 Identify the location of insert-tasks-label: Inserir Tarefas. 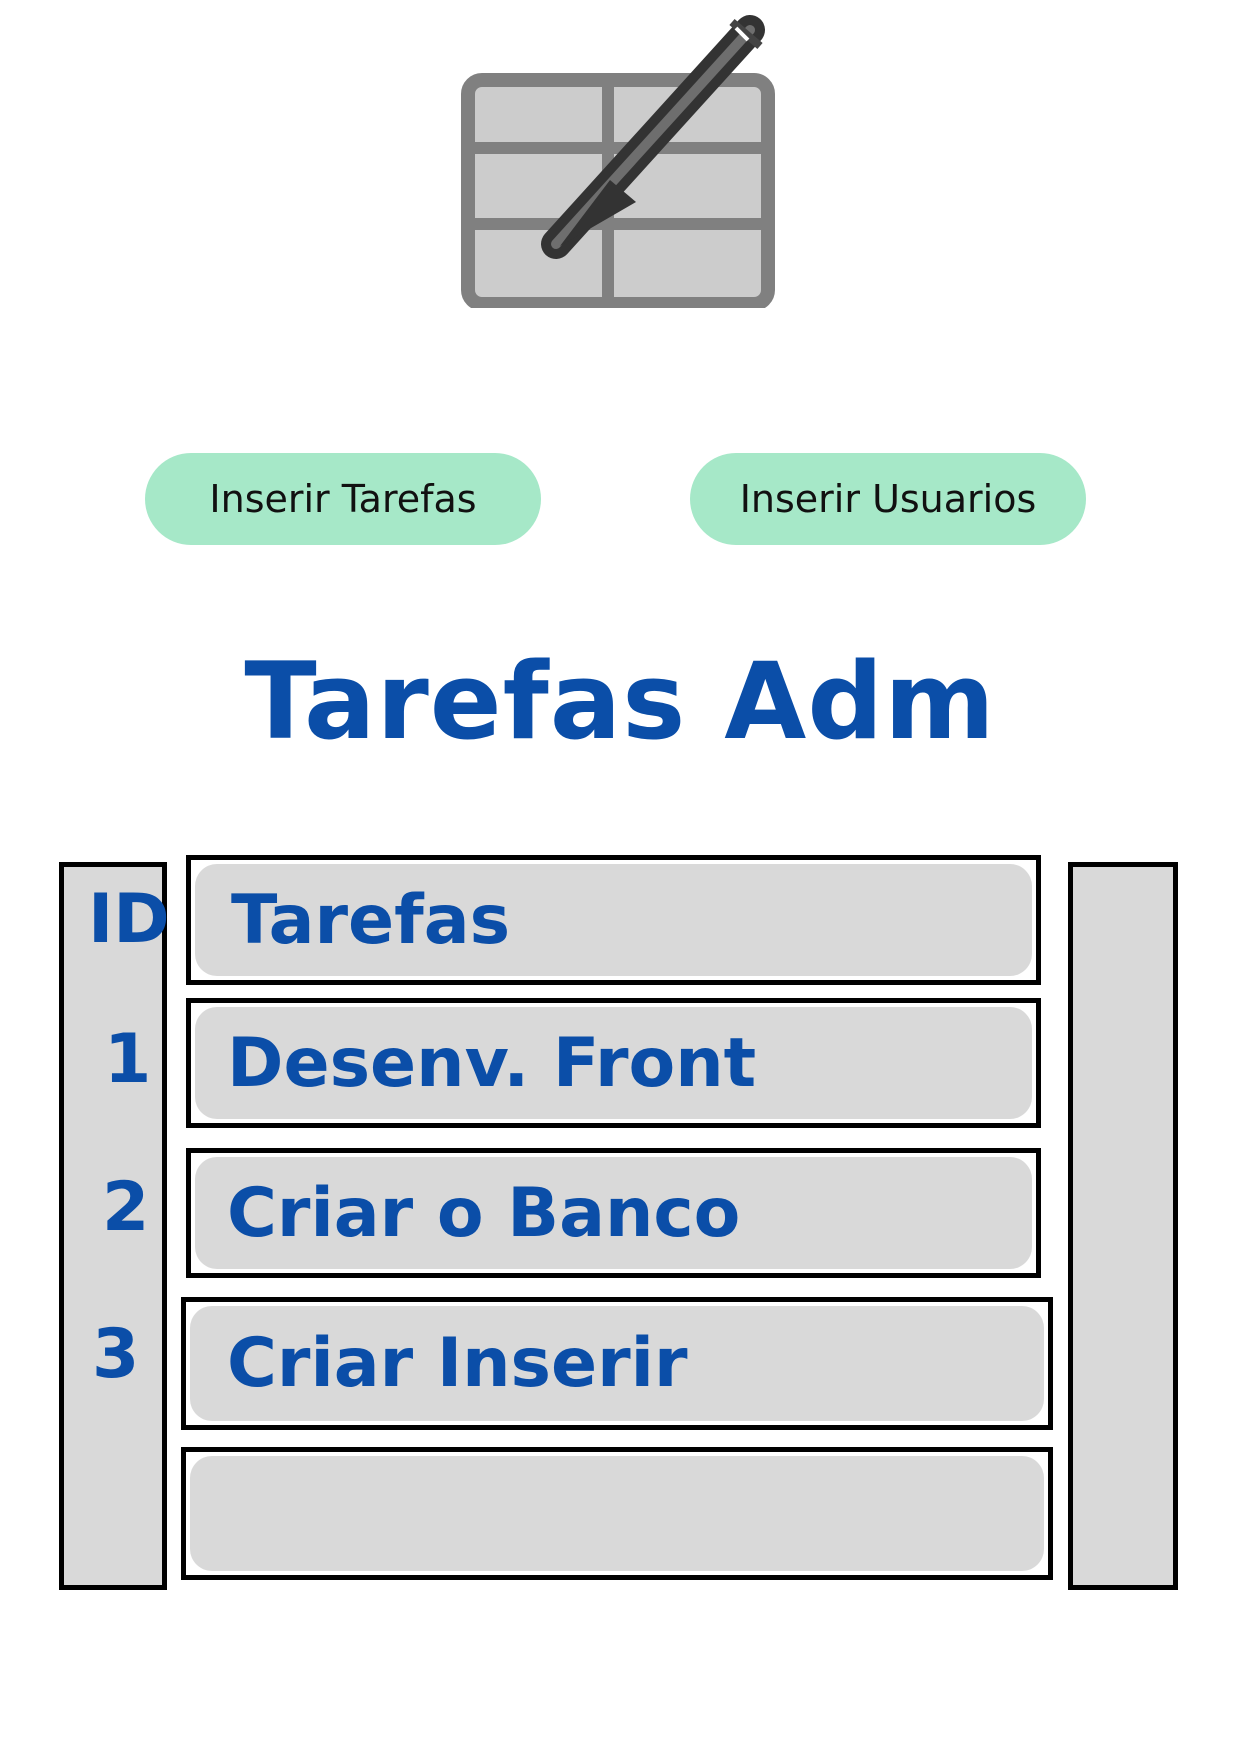
(343, 499).